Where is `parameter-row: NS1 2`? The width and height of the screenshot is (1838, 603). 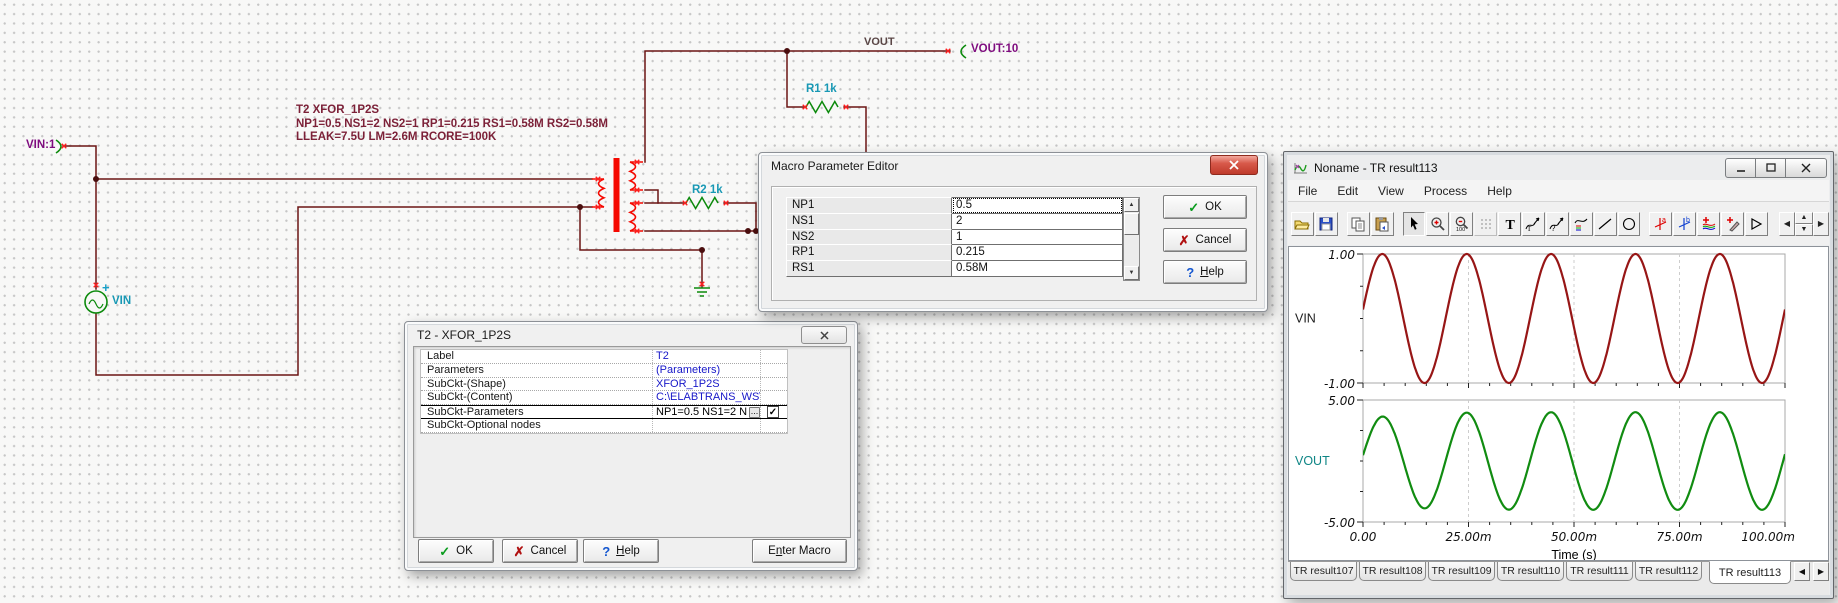
parameter-row: NS1 2 is located at coordinates (954, 221).